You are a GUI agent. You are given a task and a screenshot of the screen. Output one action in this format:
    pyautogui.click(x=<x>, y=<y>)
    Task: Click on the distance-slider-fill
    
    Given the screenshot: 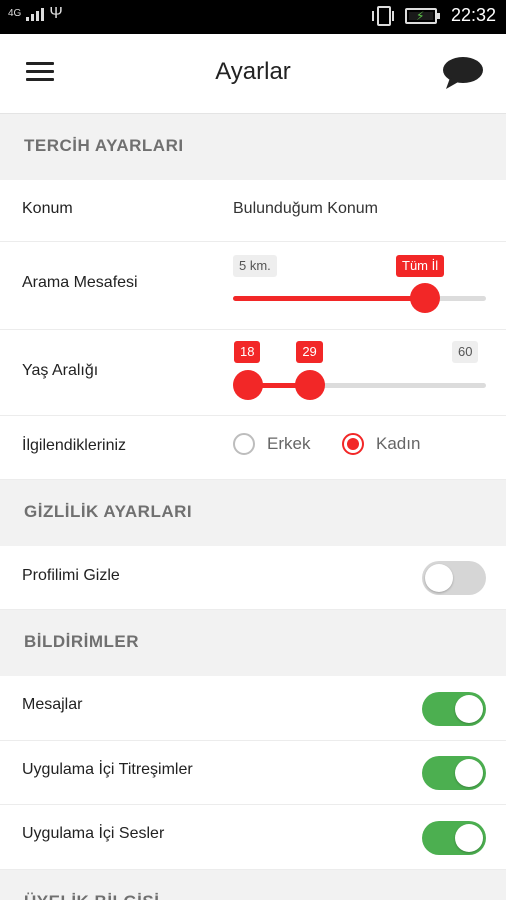 What is the action you would take?
    pyautogui.click(x=329, y=298)
    